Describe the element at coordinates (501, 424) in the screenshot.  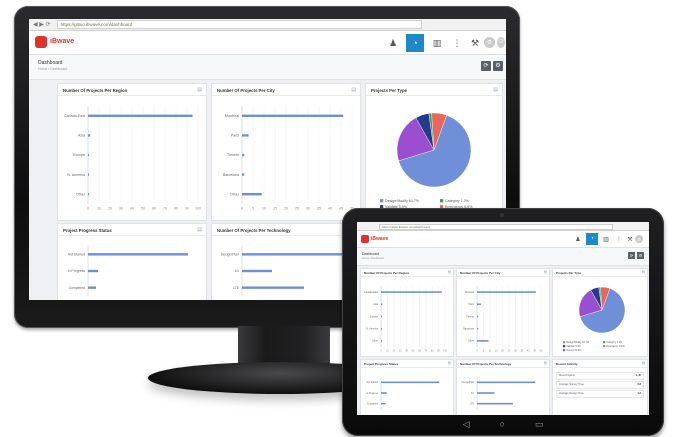
I see `home-icon: ○` at that location.